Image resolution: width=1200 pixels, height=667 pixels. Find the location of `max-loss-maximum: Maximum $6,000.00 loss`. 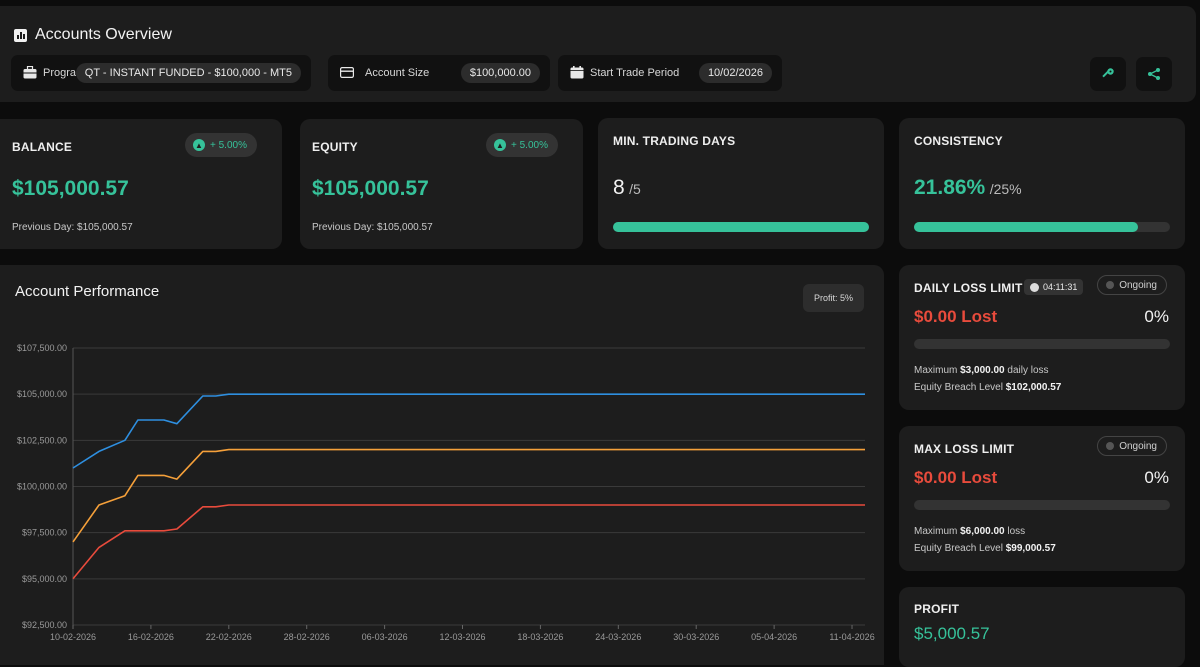

max-loss-maximum: Maximum $6,000.00 loss is located at coordinates (969, 531).